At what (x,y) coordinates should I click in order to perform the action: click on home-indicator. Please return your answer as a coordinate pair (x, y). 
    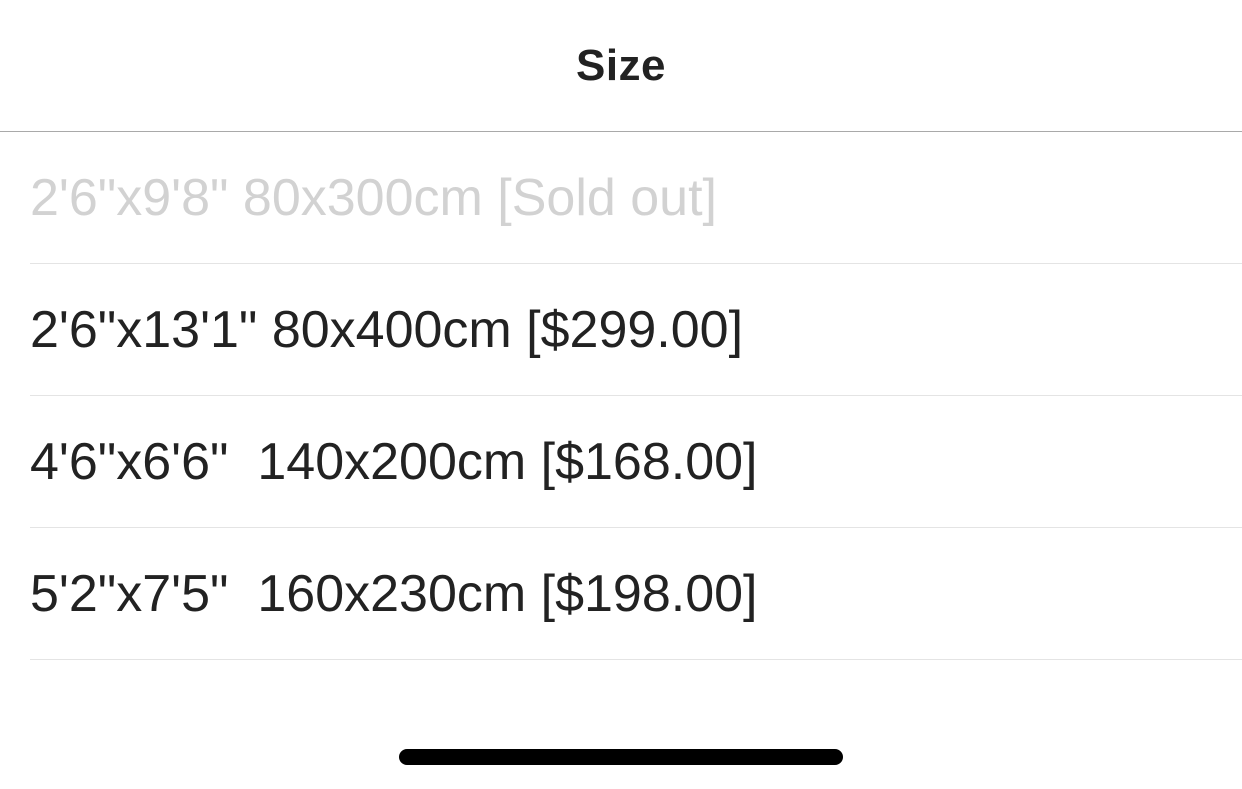
    Looking at the image, I should click on (621, 757).